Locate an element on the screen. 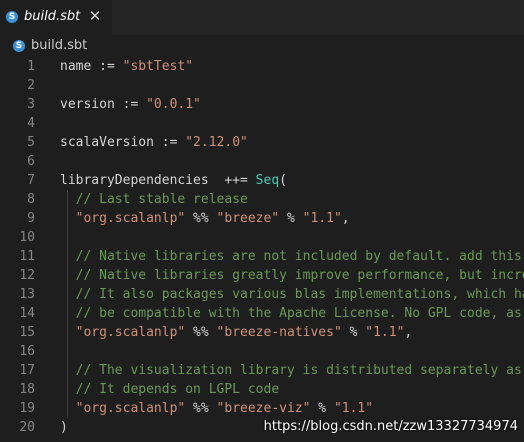  tab-label: build.sbt is located at coordinates (52, 16).